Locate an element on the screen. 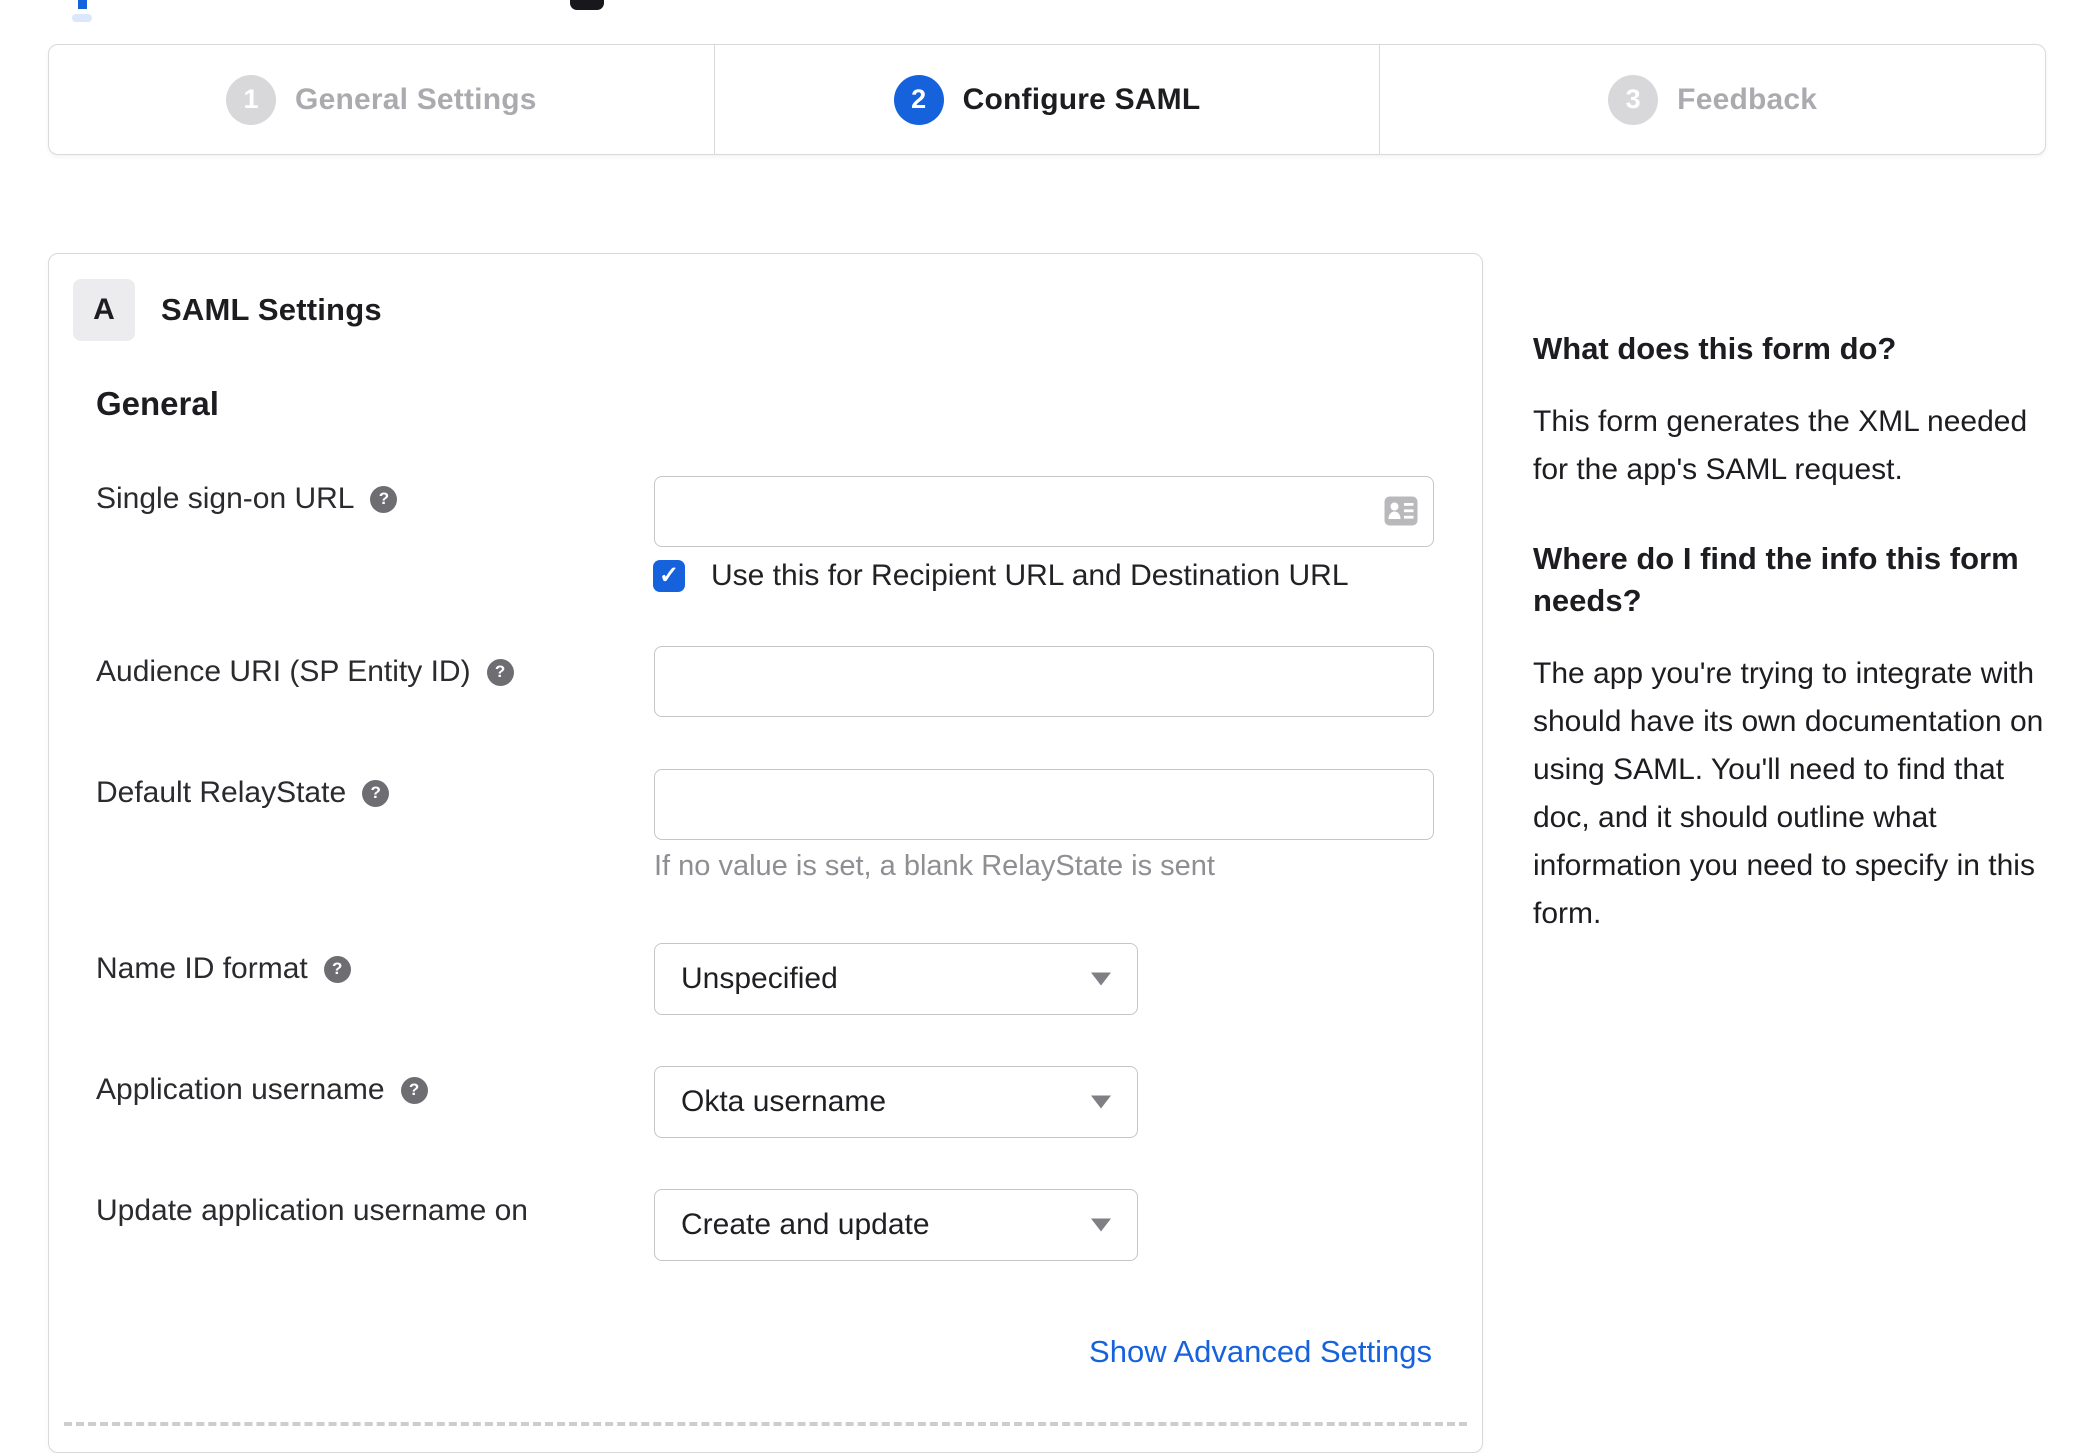 This screenshot has height=1453, width=2092. step-1-label: General Settings is located at coordinates (416, 99).